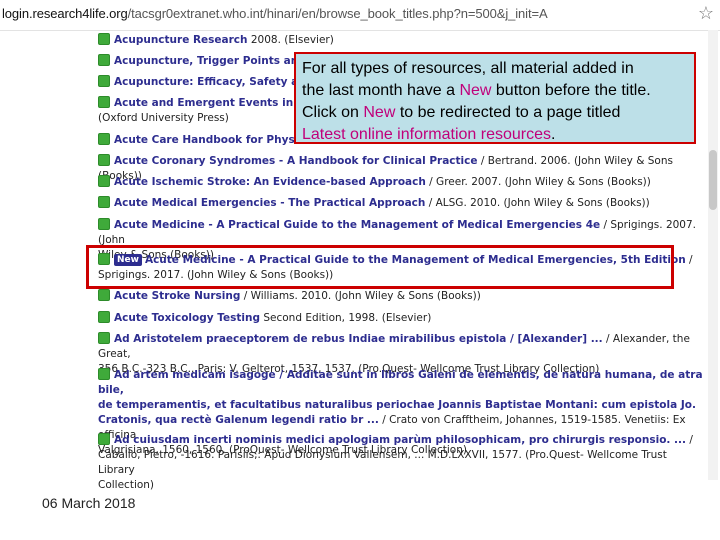 Image resolution: width=720 pixels, height=540 pixels. I want to click on callout-line: Latest online information resources., so click(495, 135).